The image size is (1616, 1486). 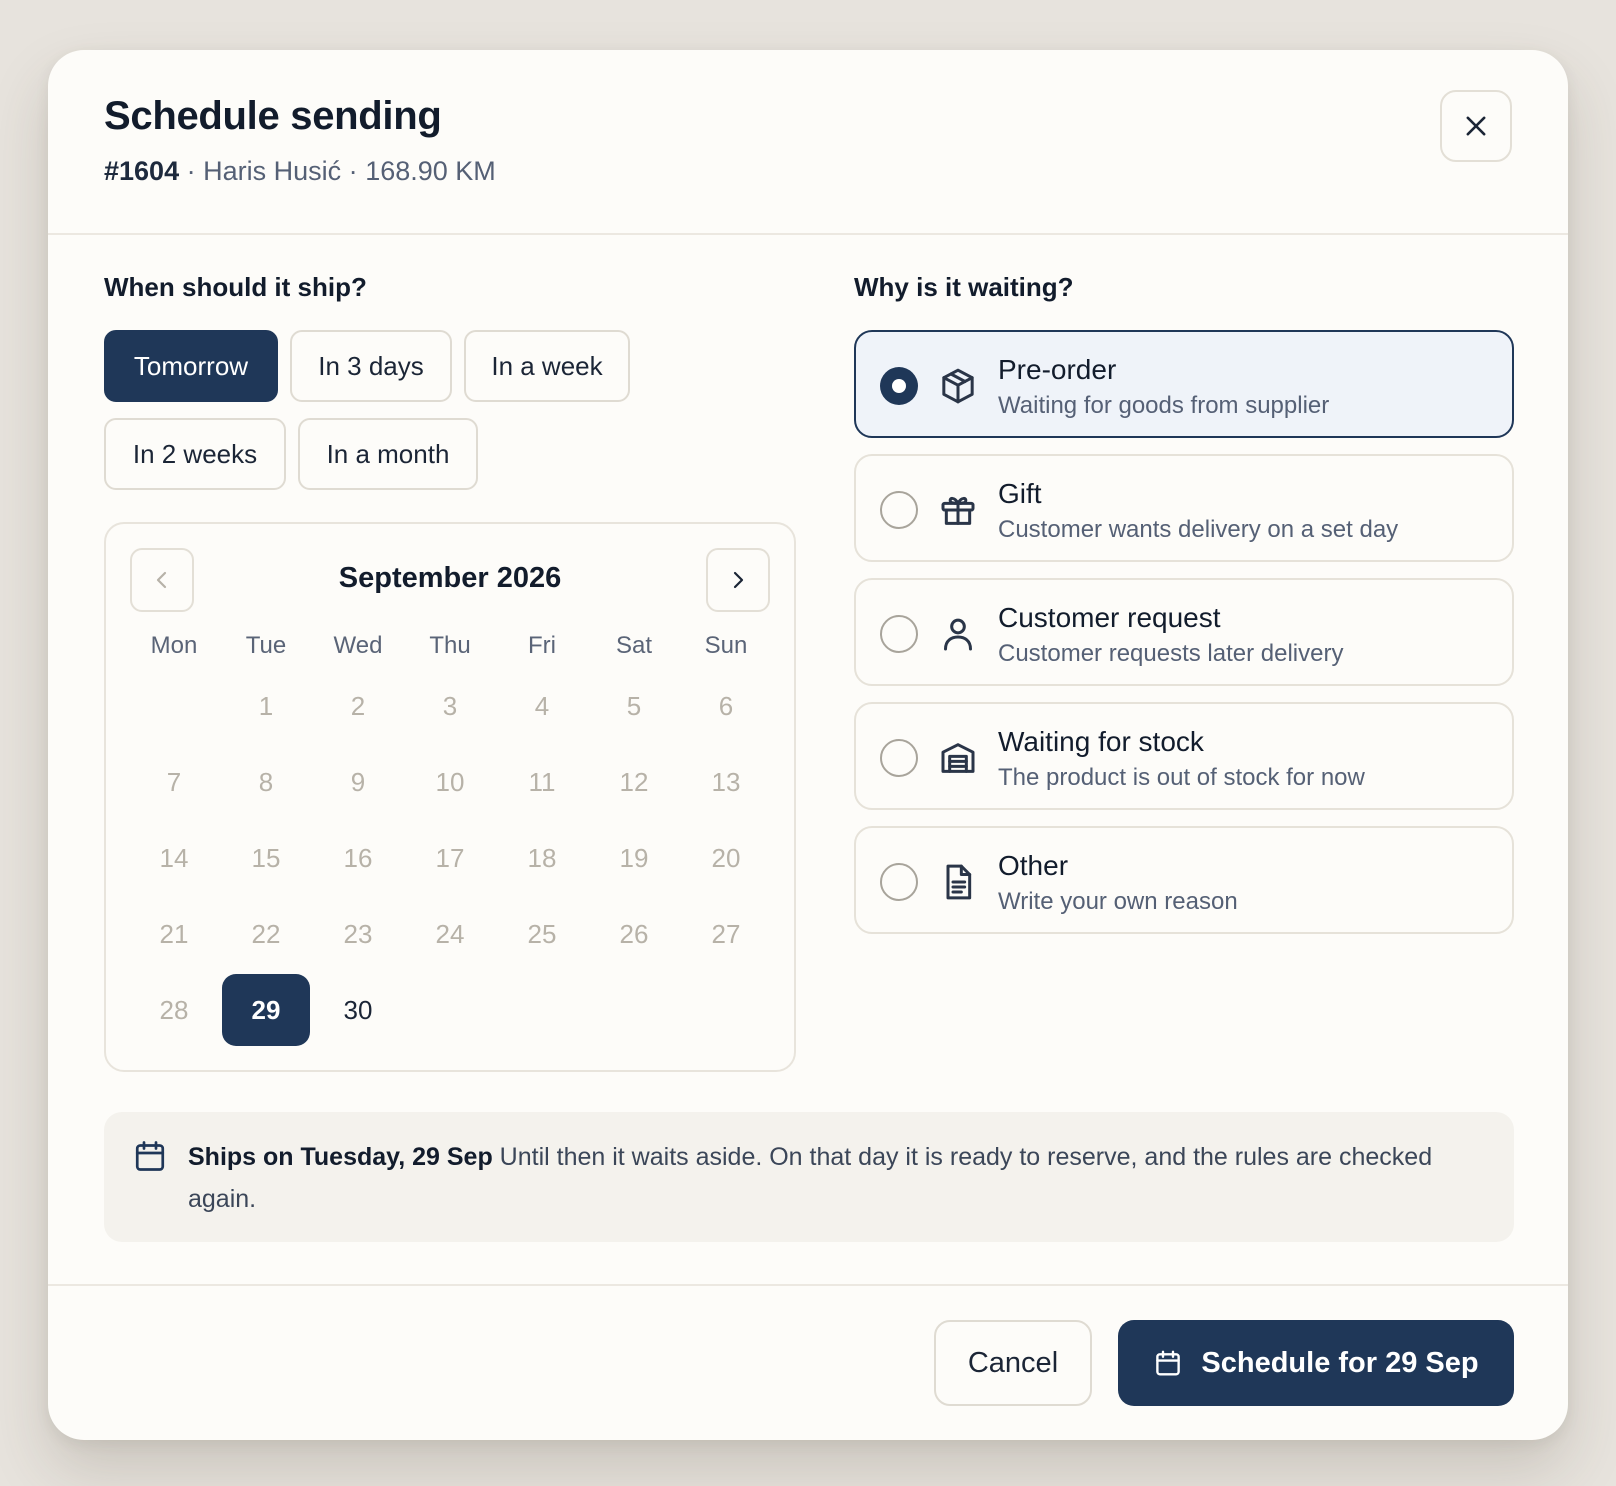 What do you see at coordinates (266, 781) in the screenshot?
I see `calendar-day: 8` at bounding box center [266, 781].